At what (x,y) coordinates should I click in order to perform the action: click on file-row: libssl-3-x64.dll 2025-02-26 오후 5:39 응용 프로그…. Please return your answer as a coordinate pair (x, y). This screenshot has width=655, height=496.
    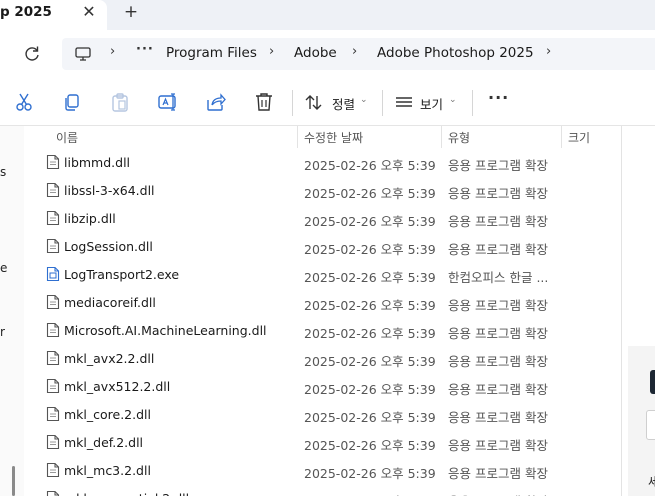
    Looking at the image, I should click on (322, 190).